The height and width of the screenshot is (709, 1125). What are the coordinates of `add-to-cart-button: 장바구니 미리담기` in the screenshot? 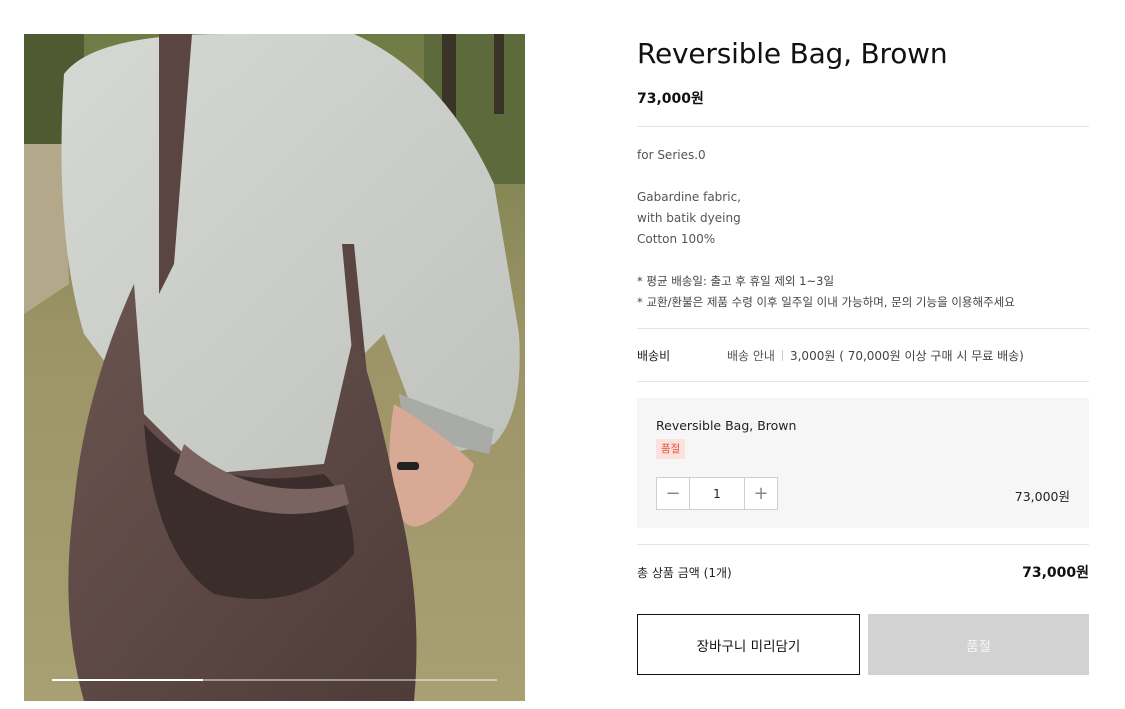 It's located at (748, 644).